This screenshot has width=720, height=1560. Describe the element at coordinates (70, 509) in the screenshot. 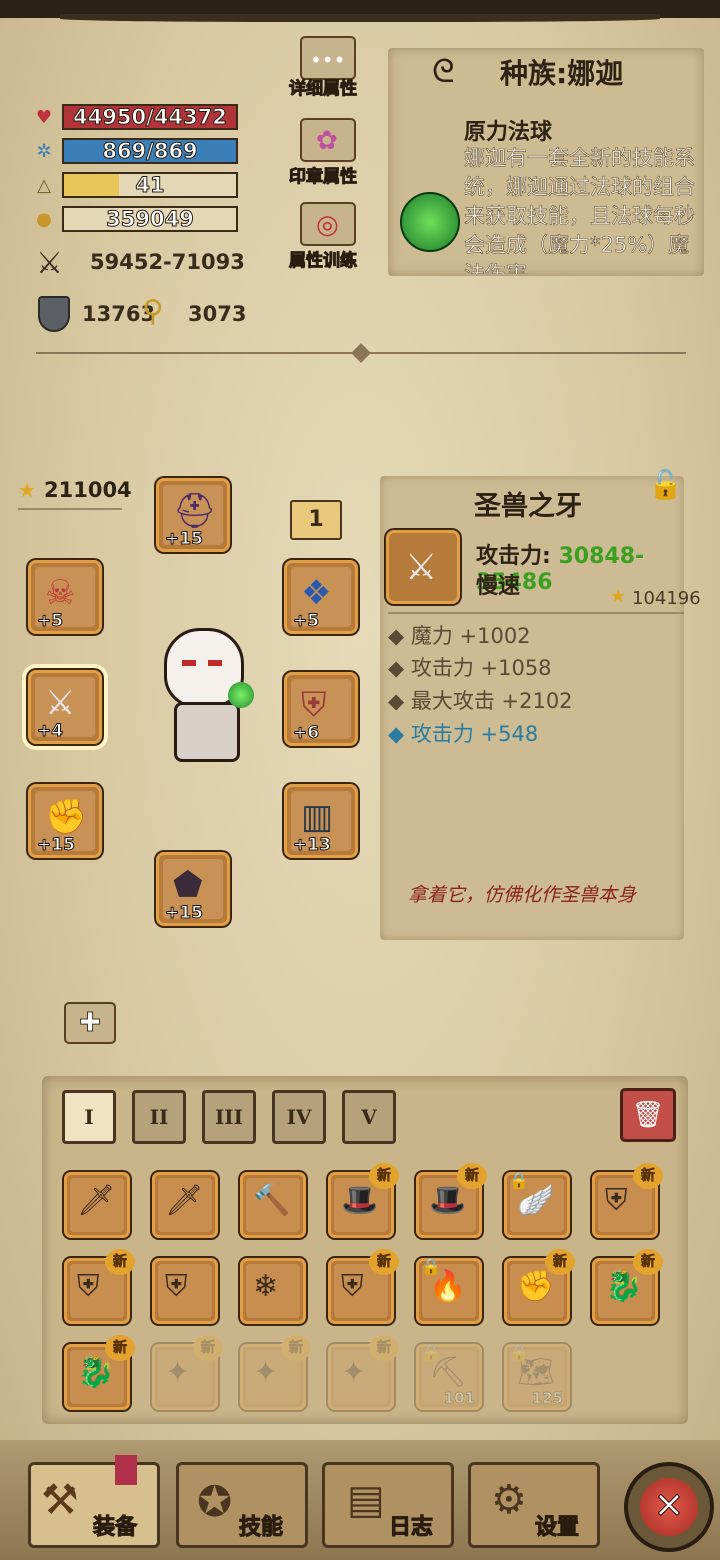

I see `score-underline` at that location.